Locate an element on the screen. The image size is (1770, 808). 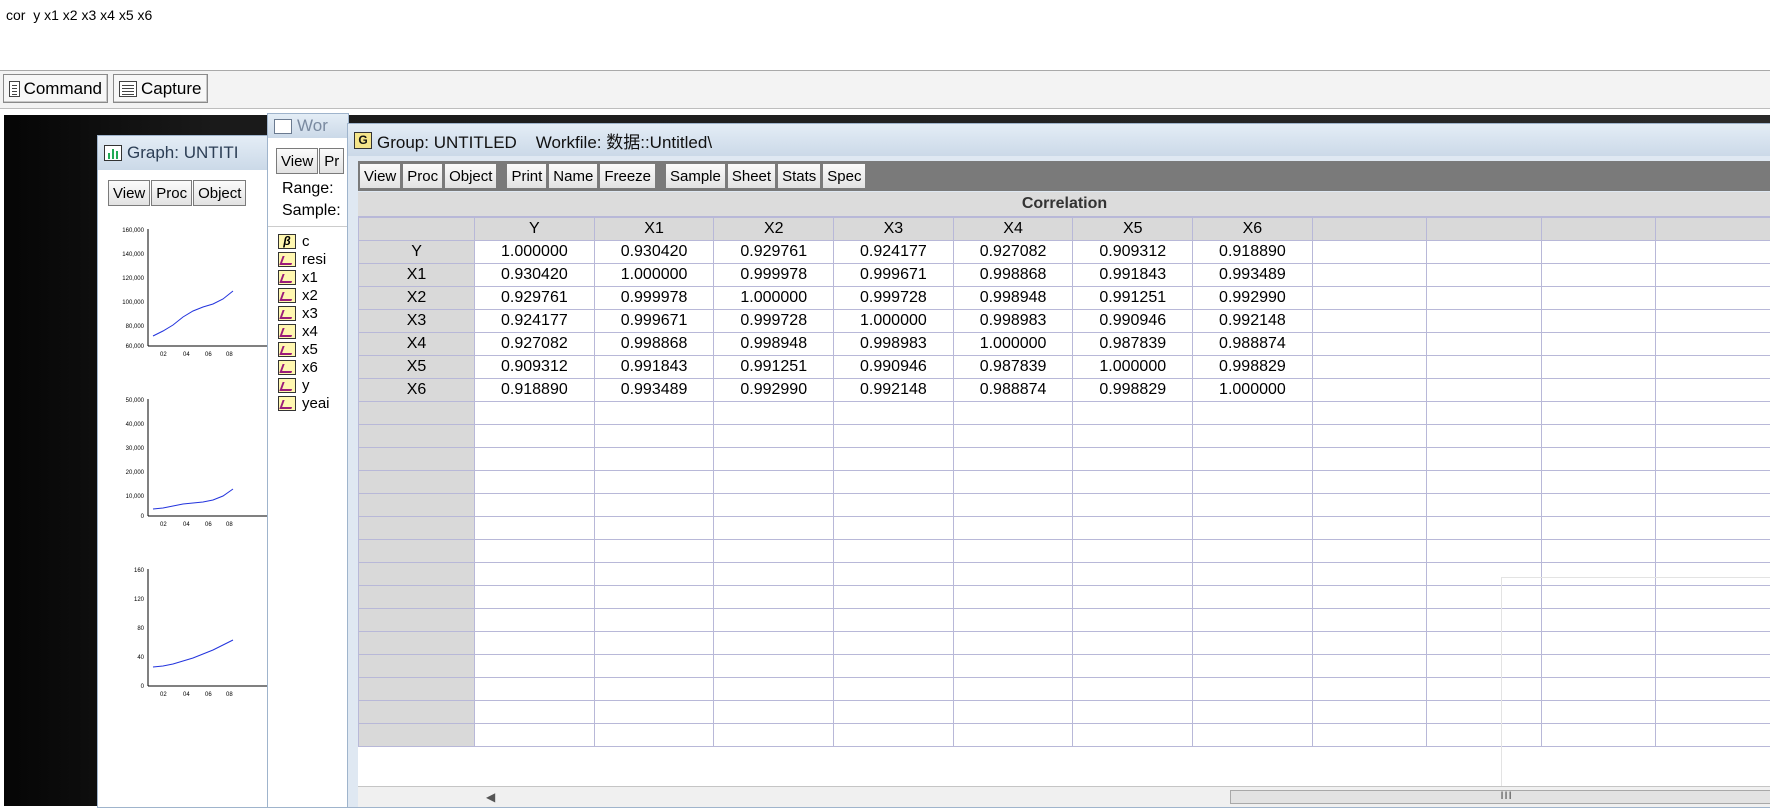
table-cell: 0.998983 is located at coordinates (894, 344).